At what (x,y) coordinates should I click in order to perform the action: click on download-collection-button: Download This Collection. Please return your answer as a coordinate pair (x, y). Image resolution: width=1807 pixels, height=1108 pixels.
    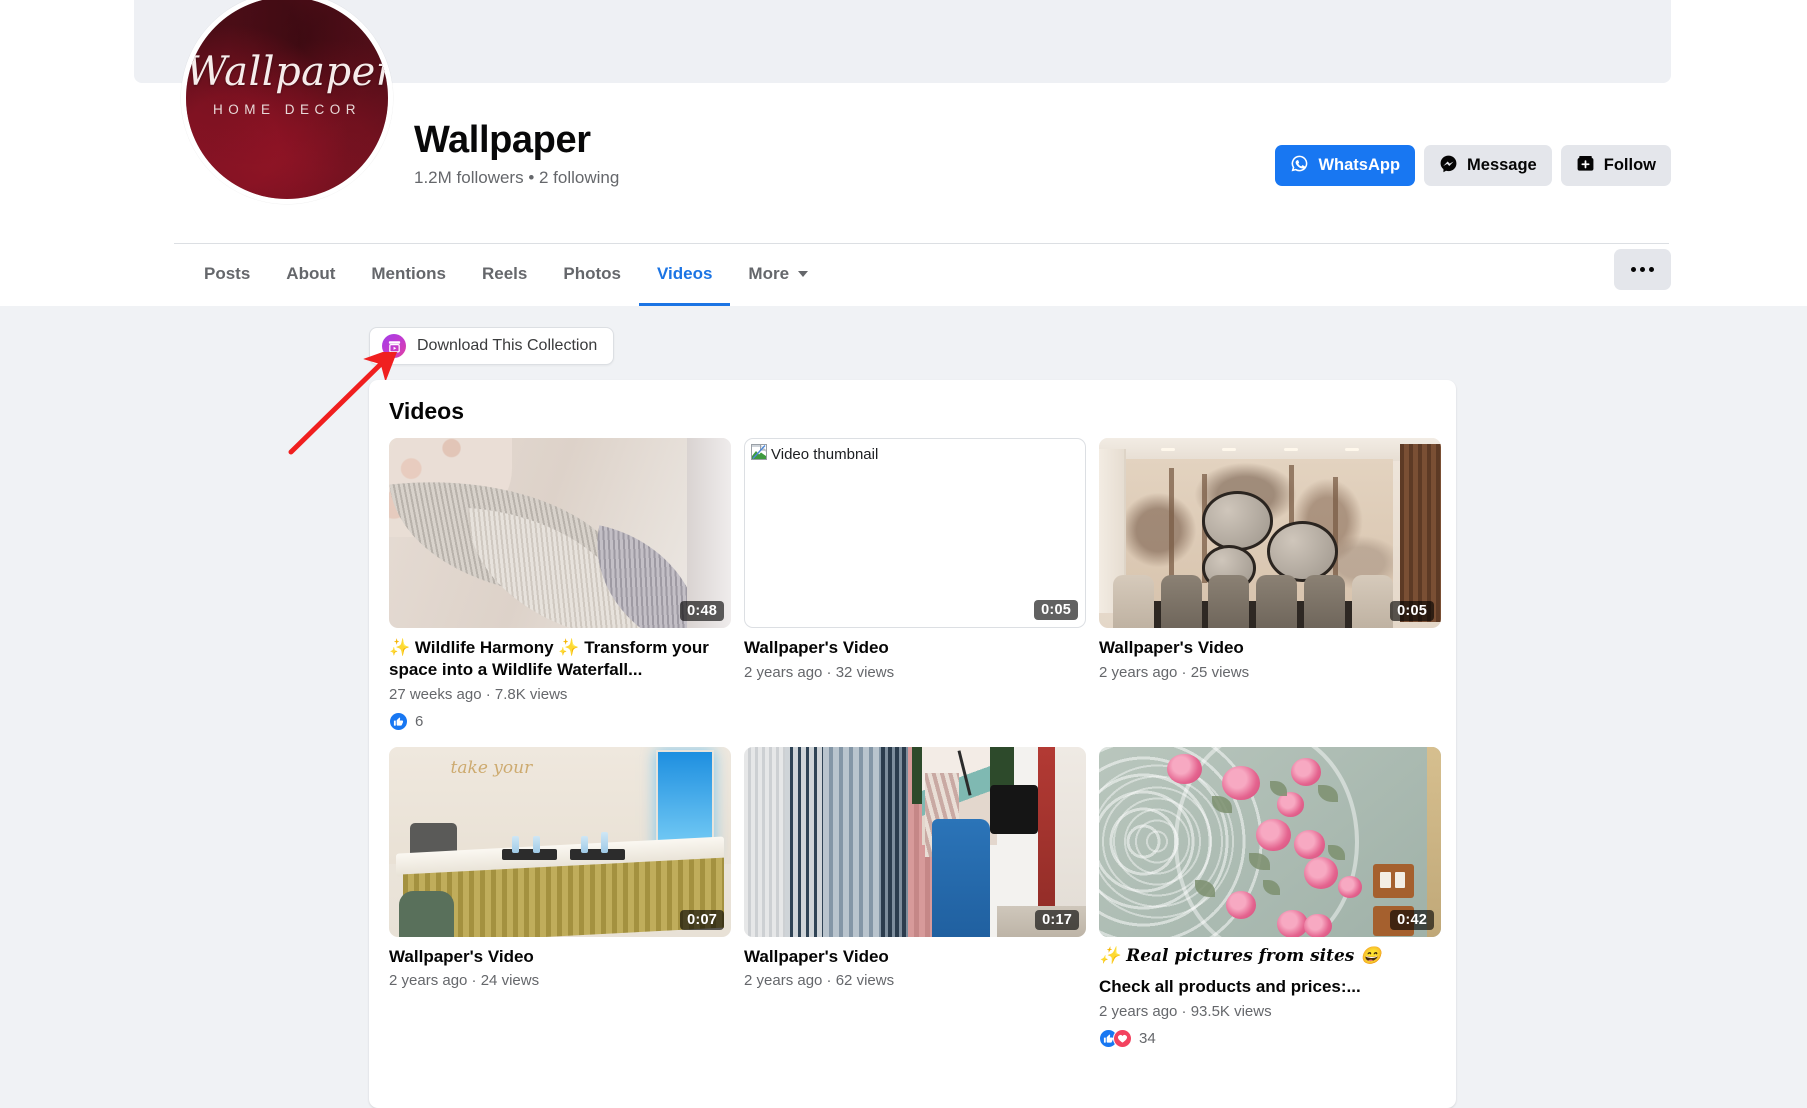
    Looking at the image, I should click on (492, 346).